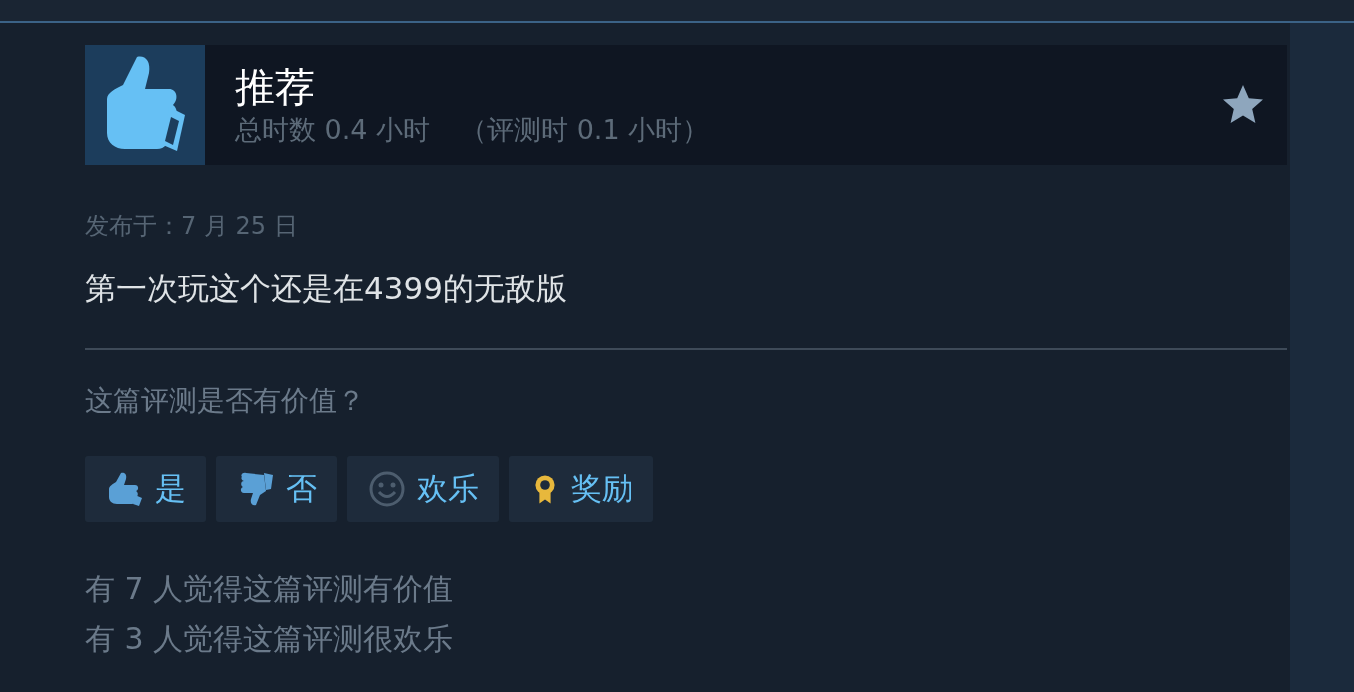 This screenshot has height=692, width=1354. I want to click on posted-date: 发布于：7 月 25 日, so click(192, 226).